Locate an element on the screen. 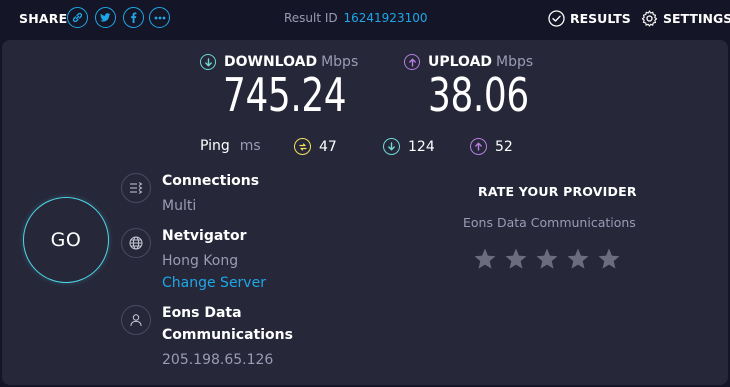 This screenshot has height=387, width=730. rate-provider-title: RATE YOUR PROVIDER is located at coordinates (557, 191).